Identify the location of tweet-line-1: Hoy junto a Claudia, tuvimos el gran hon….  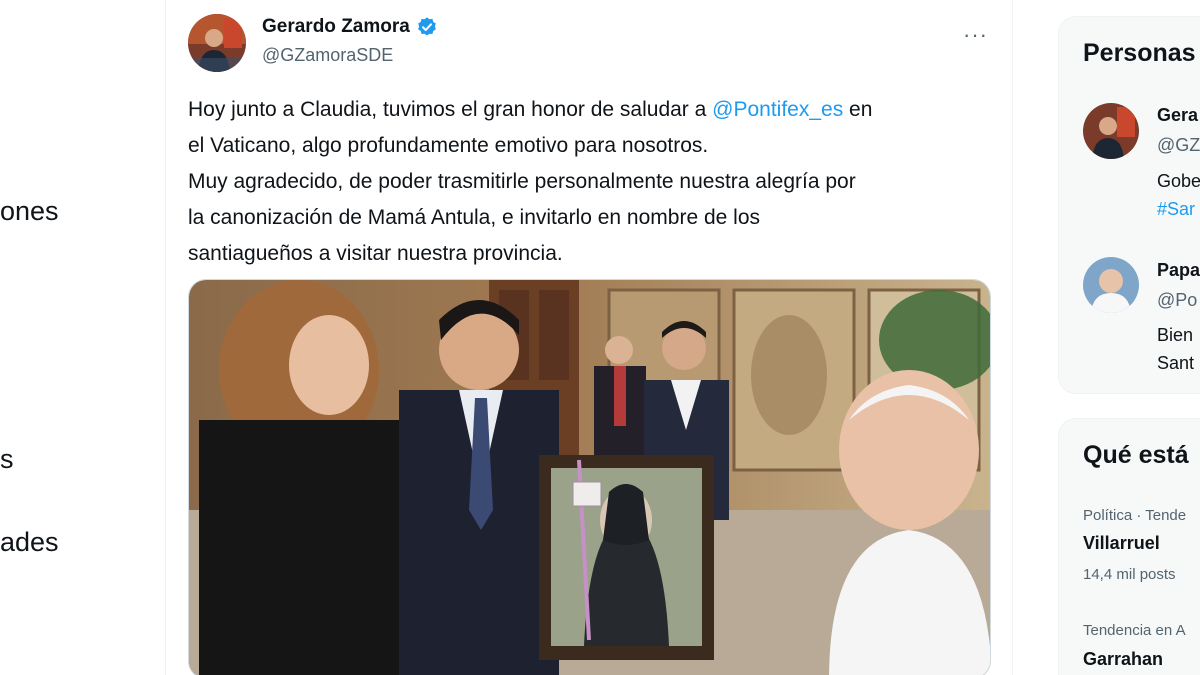
(530, 109).